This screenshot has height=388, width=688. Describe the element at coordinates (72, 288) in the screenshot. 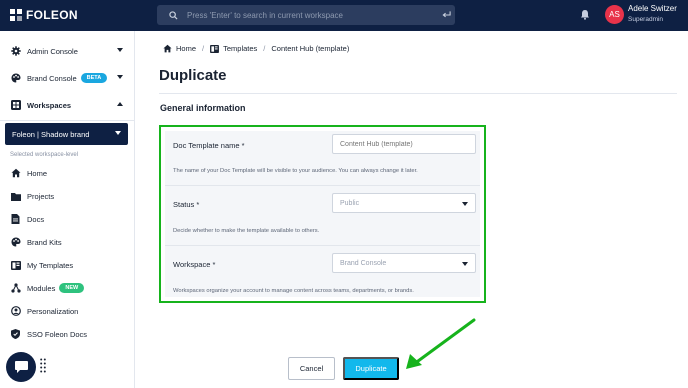

I see `new-badge: NEW` at that location.